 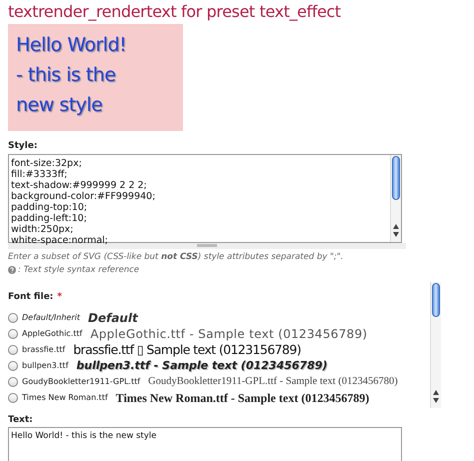 What do you see at coordinates (79, 270) in the screenshot?
I see `reference-link: : Text style syntax reference` at bounding box center [79, 270].